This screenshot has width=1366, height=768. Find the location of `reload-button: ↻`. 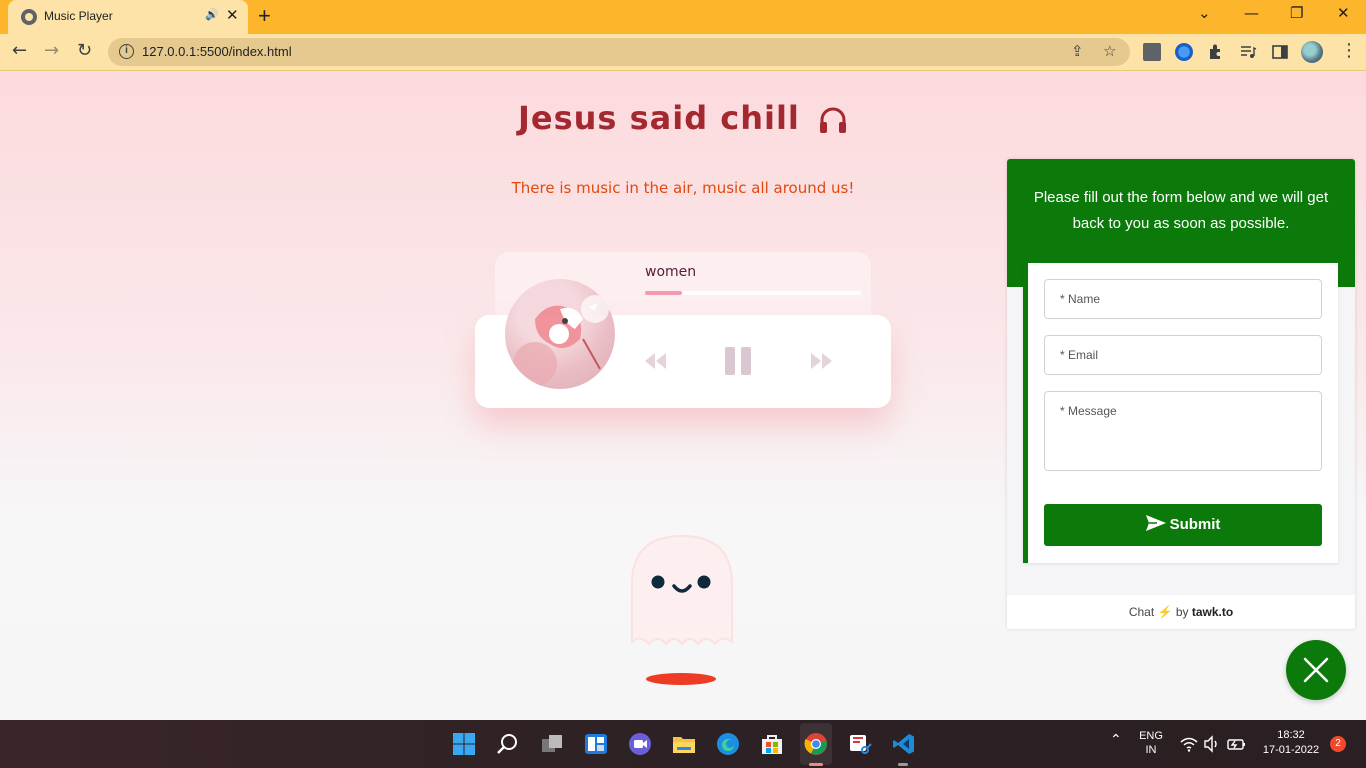

reload-button: ↻ is located at coordinates (84, 50).